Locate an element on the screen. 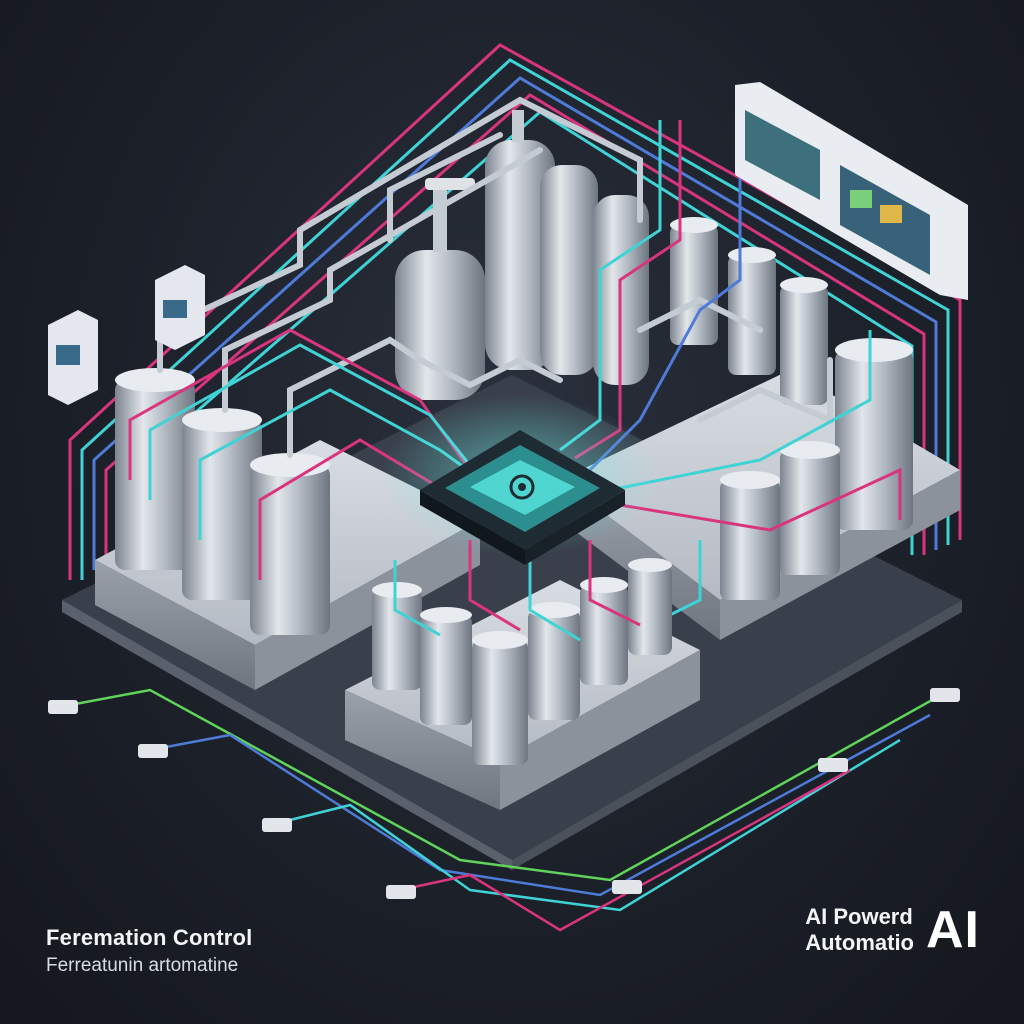  ai-badge: AI is located at coordinates (953, 930).